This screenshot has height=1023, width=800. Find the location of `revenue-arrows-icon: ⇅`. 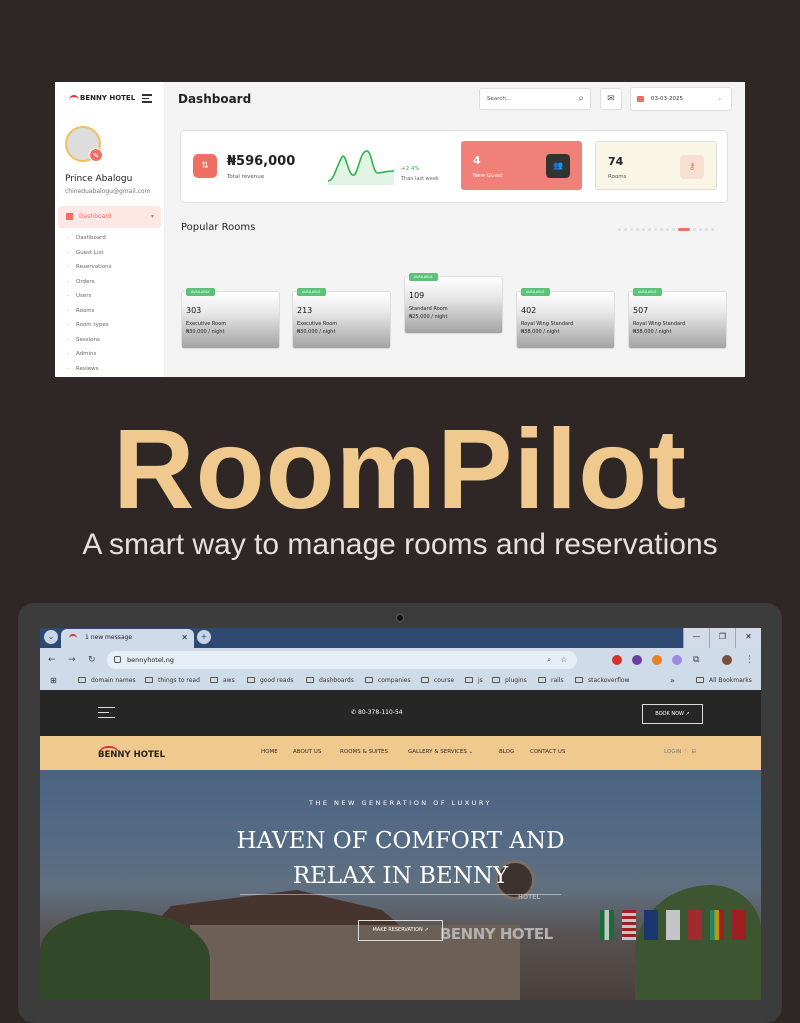

revenue-arrows-icon: ⇅ is located at coordinates (205, 166).